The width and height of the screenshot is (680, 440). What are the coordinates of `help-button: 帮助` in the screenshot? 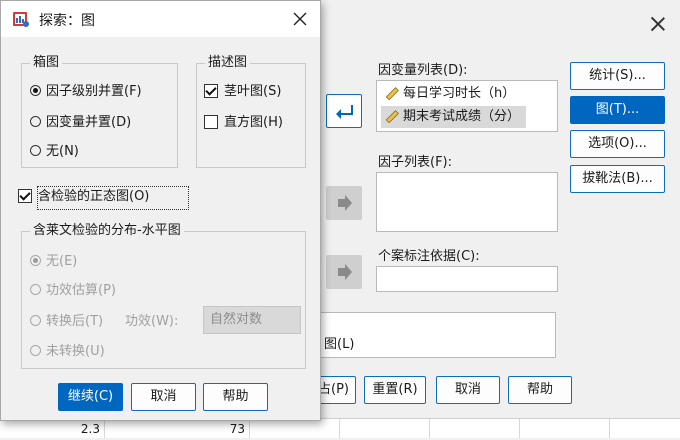 It's located at (235, 397).